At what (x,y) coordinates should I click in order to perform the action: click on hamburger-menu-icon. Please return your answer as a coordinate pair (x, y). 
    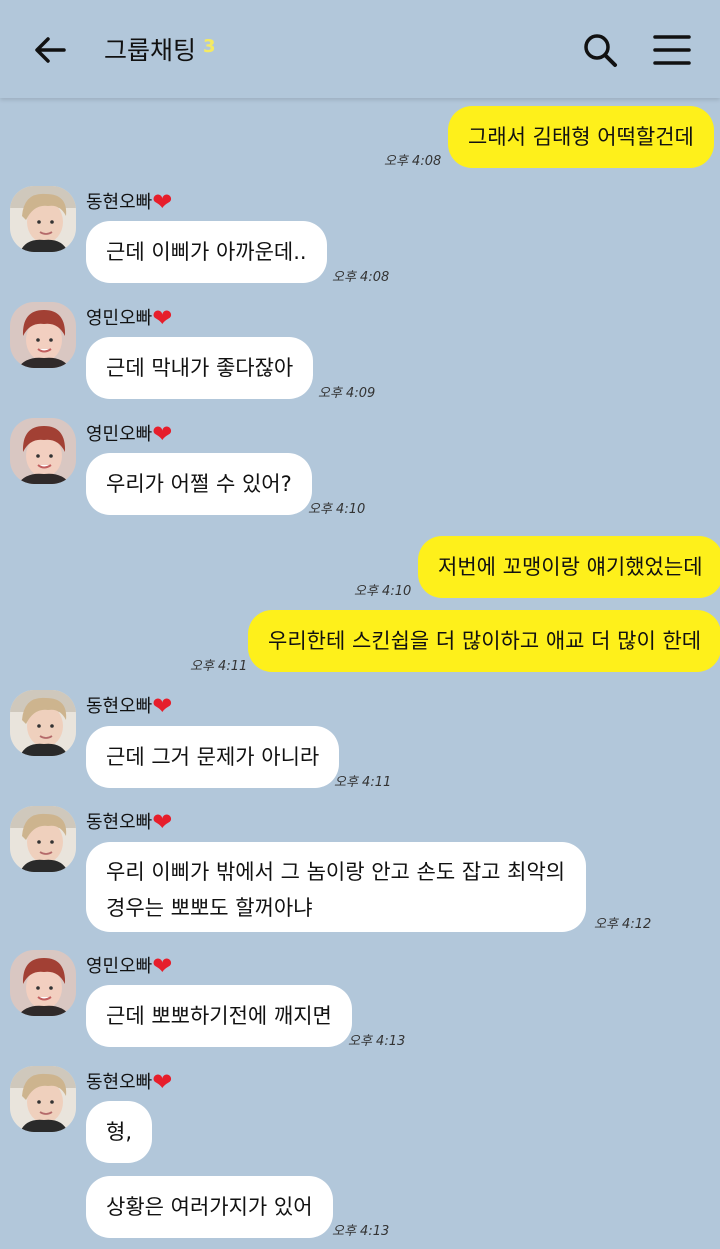
    Looking at the image, I should click on (672, 50).